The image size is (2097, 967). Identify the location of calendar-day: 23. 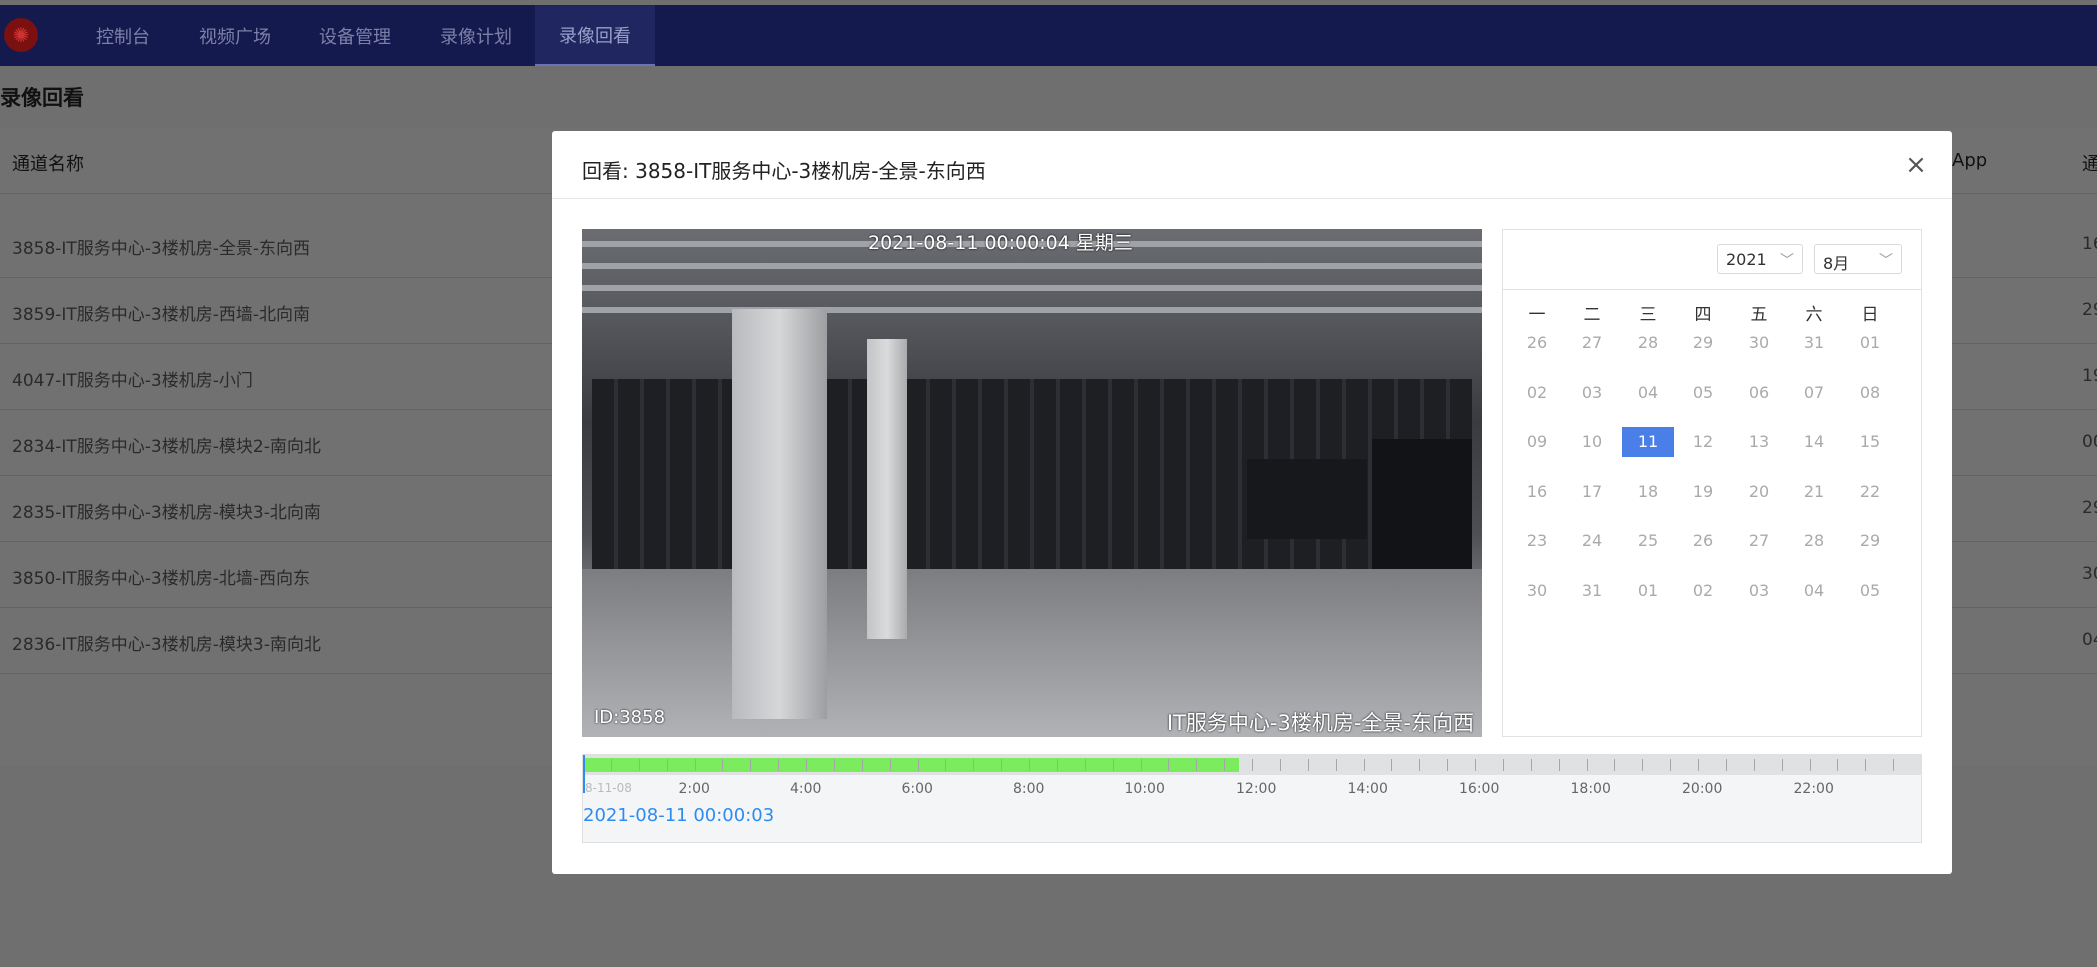
(1537, 541).